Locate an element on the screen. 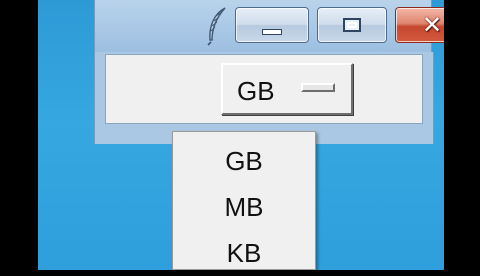  feather-icon is located at coordinates (216, 26).